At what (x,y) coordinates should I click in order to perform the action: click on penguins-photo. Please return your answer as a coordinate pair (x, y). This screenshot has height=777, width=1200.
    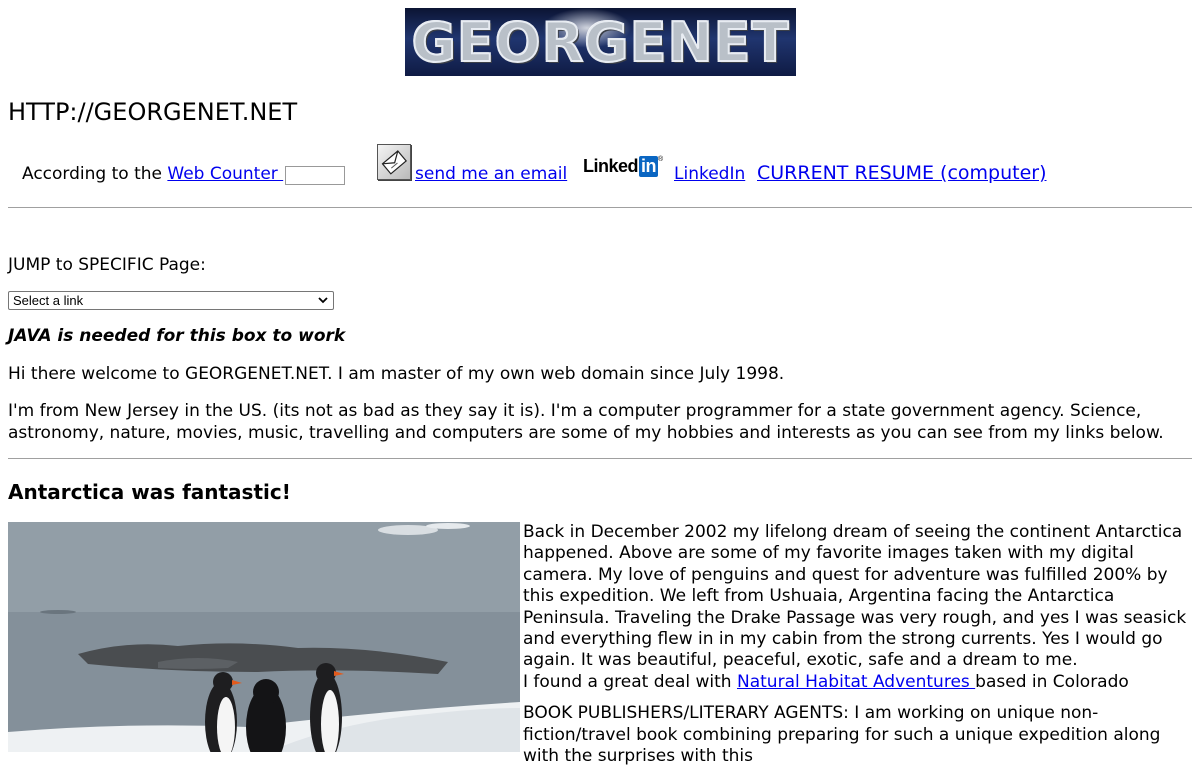
    Looking at the image, I should click on (264, 637).